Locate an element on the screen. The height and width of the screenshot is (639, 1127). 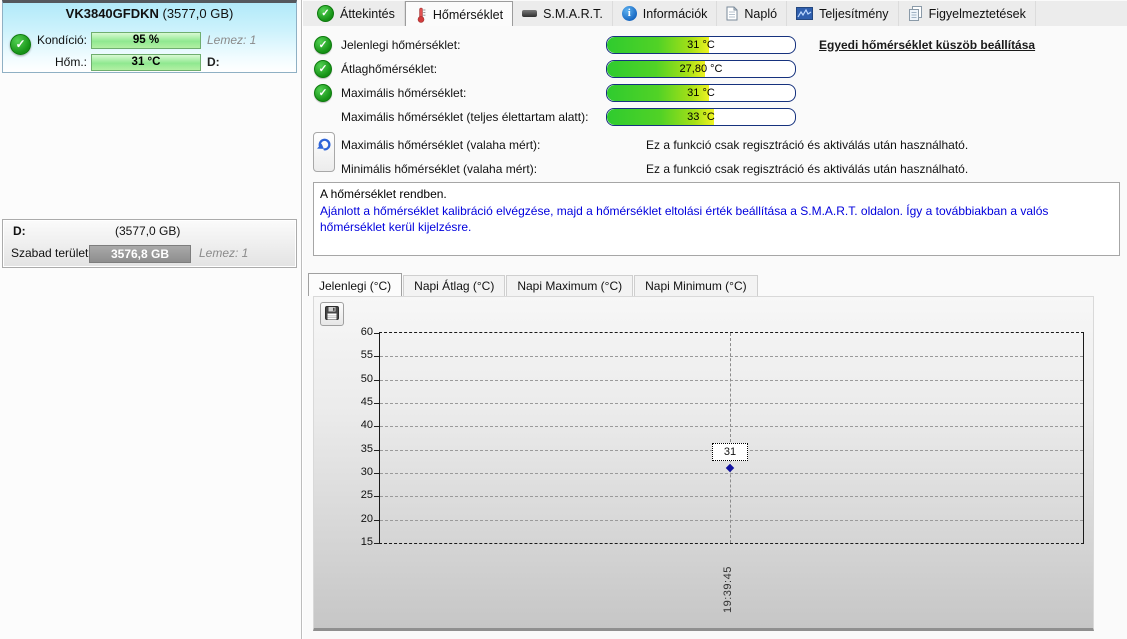
tab-homerseklet: Hőmérséklet is located at coordinates (459, 14).